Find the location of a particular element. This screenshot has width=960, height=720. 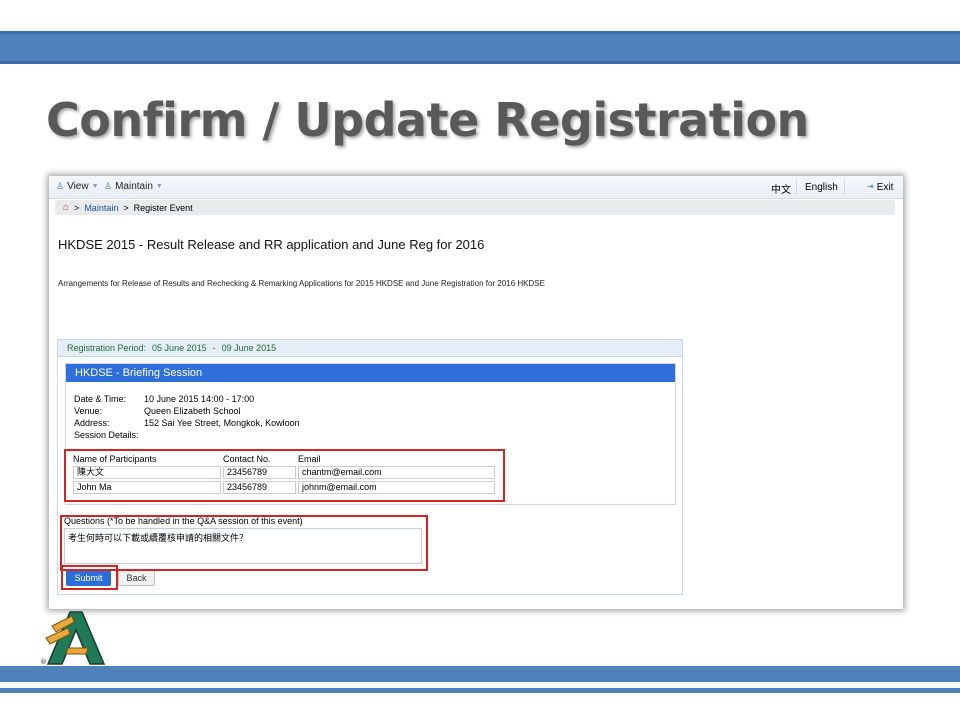

bottom-accent-band is located at coordinates (480, 674).